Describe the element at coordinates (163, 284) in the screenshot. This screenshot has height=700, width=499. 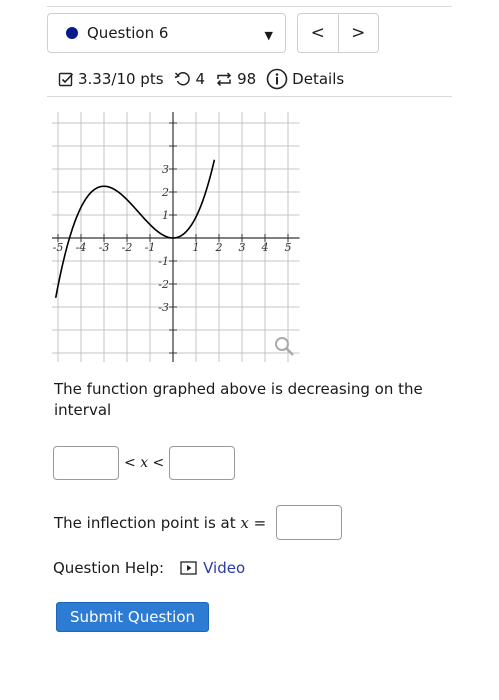
I see `y-tick-label: -2` at that location.